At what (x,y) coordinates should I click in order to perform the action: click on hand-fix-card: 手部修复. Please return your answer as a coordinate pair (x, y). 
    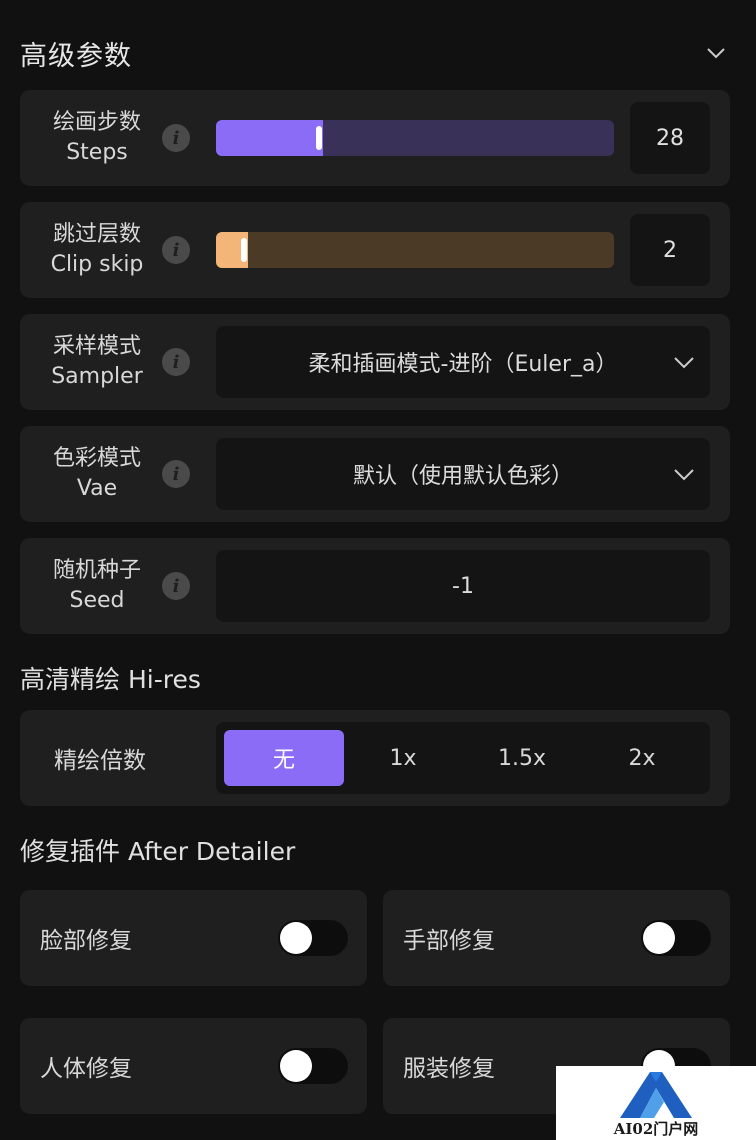
    Looking at the image, I should click on (556, 938).